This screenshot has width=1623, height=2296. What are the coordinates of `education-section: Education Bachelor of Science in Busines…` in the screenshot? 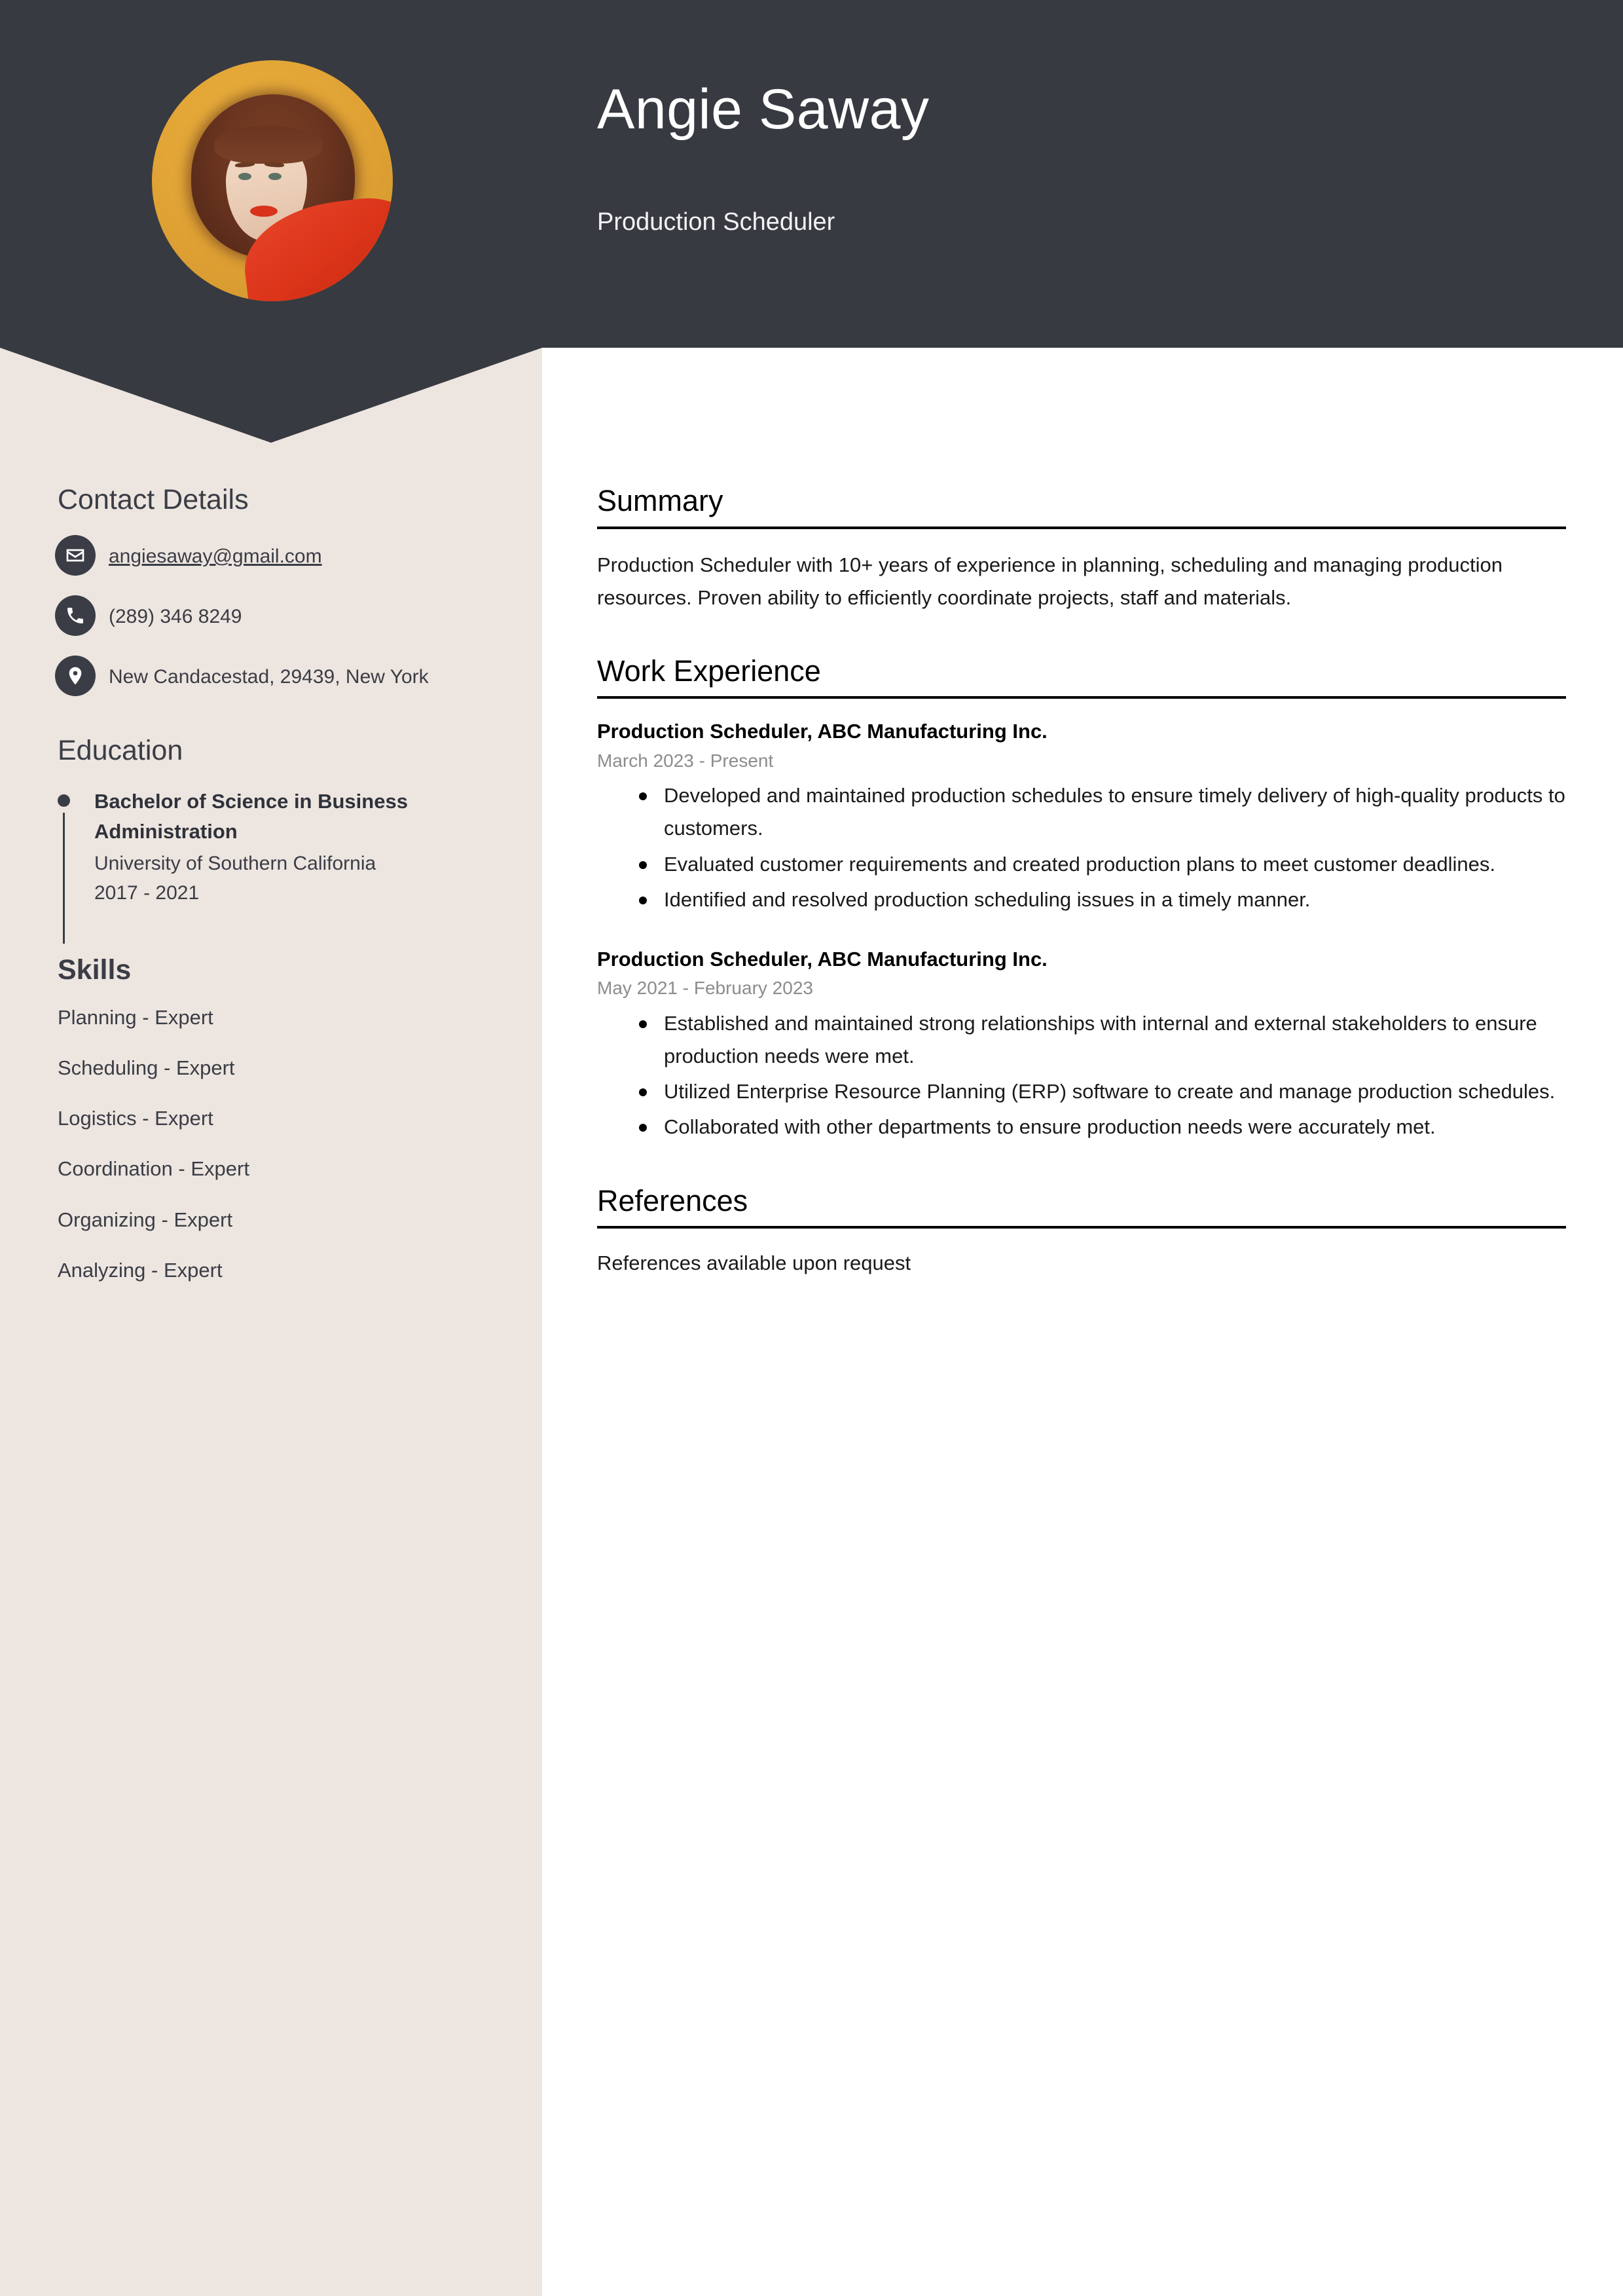 It's located at (271, 840).